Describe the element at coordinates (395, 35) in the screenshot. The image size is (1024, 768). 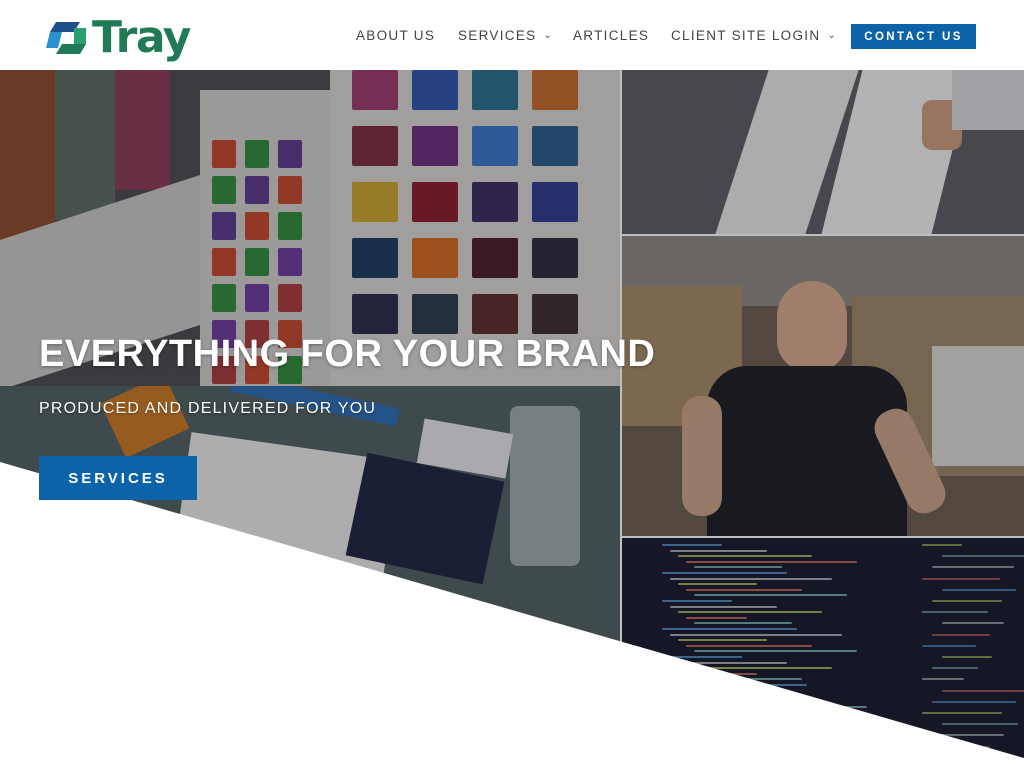
I see `nav-about-us: ABOUT US` at that location.